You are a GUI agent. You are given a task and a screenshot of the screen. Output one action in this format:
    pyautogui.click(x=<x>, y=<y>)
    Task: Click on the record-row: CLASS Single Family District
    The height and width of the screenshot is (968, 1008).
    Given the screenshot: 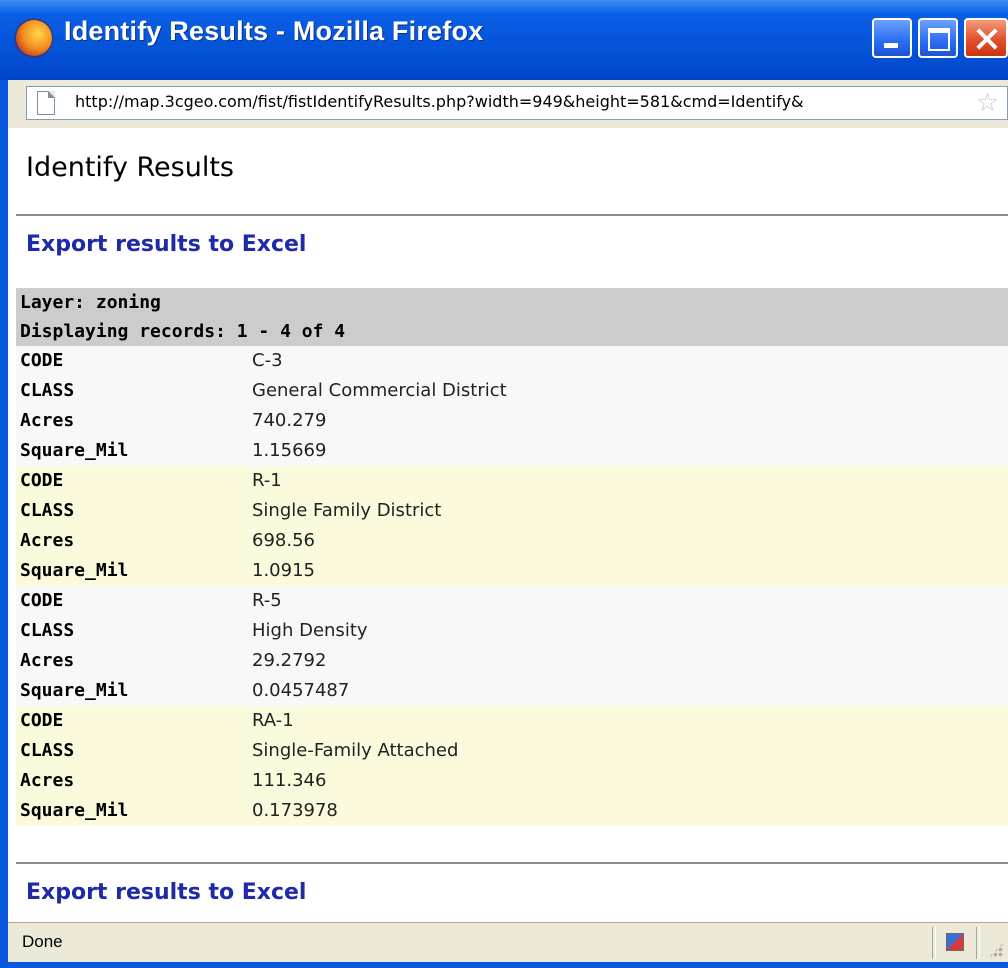 What is the action you would take?
    pyautogui.click(x=512, y=511)
    